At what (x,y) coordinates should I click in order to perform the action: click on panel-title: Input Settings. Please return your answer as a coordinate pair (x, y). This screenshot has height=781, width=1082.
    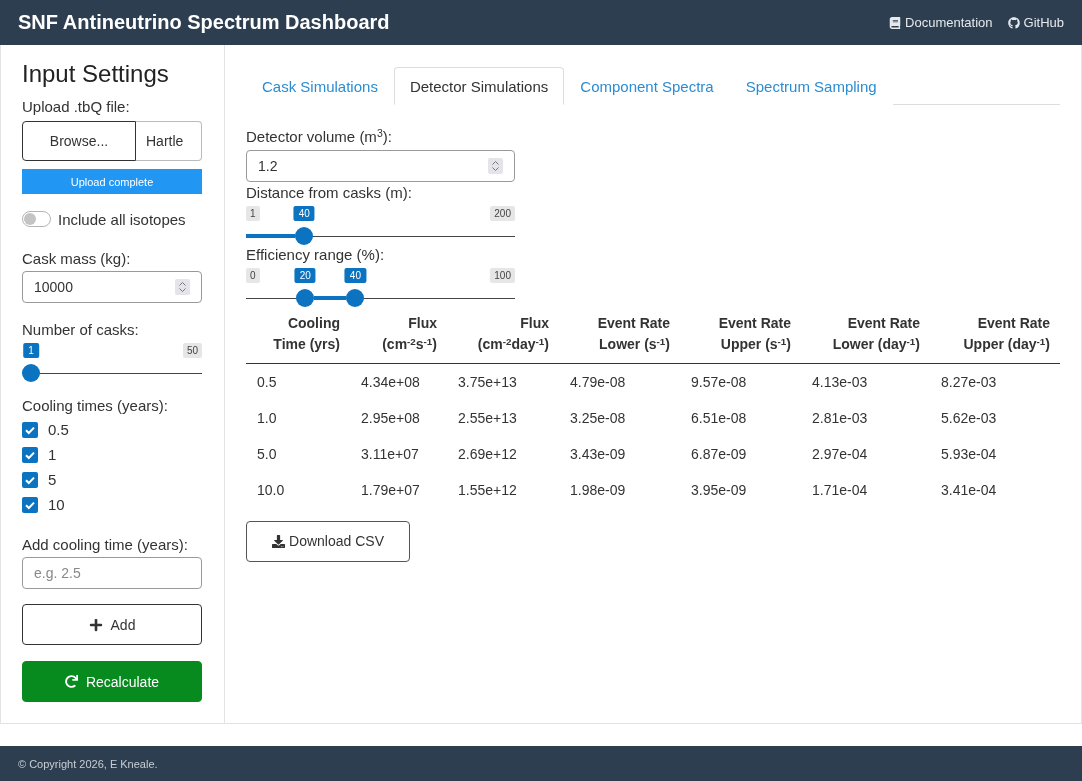
    Looking at the image, I should click on (96, 74).